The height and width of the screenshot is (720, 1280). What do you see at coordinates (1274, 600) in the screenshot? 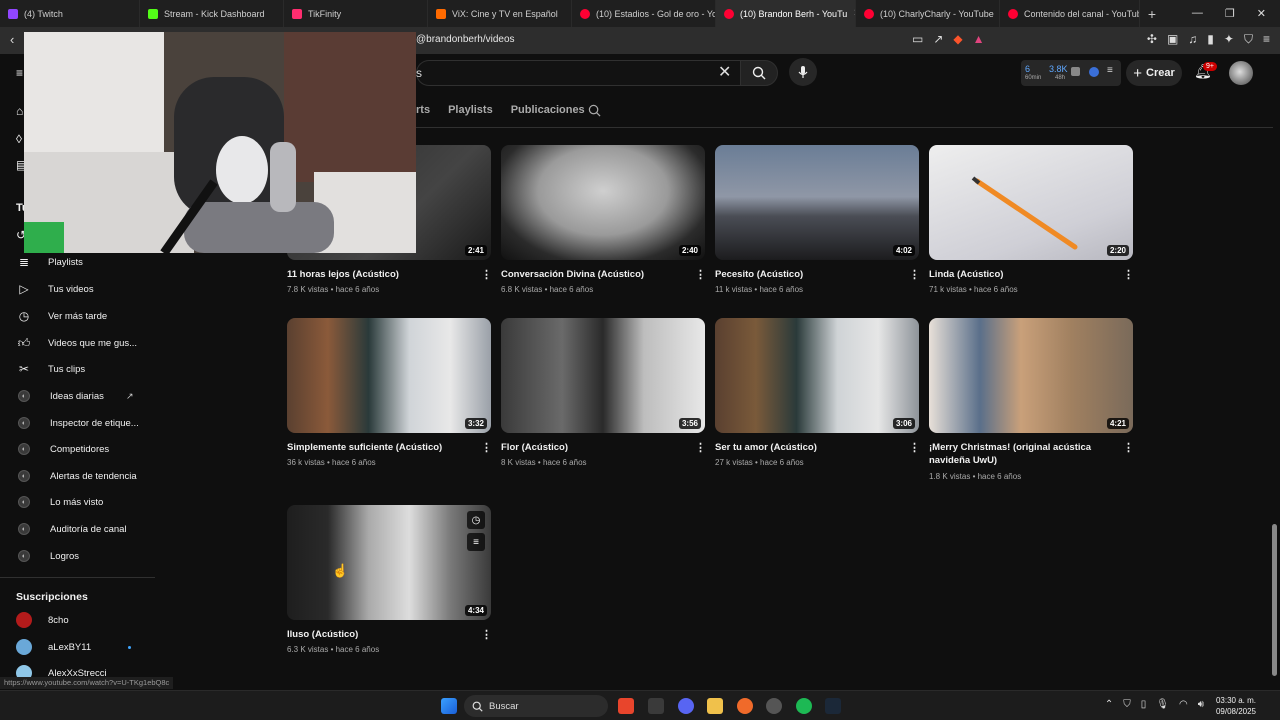
I see `page-scrollbar` at bounding box center [1274, 600].